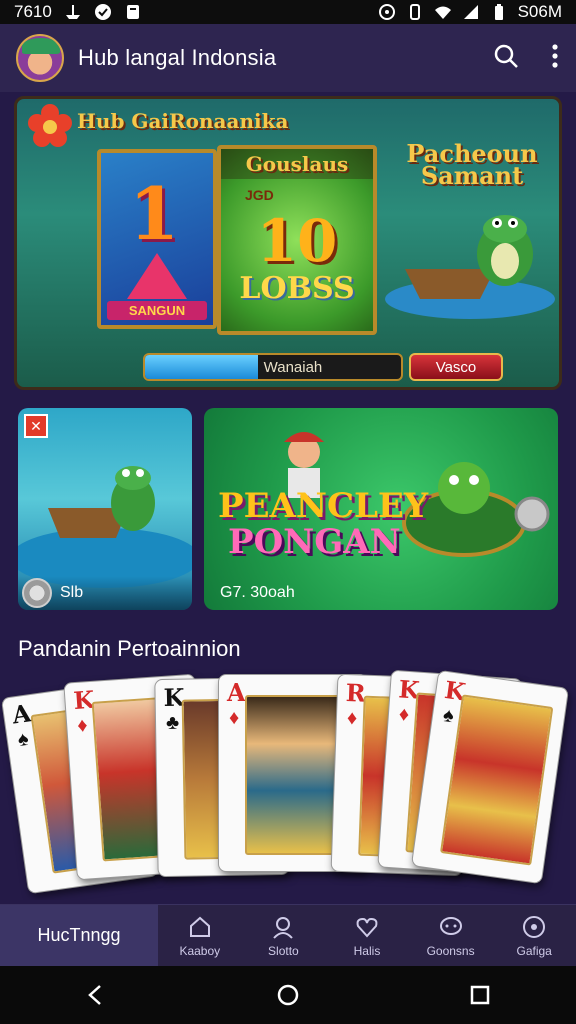 This screenshot has height=1024, width=576. What do you see at coordinates (105, 527) in the screenshot?
I see `frog-river-illustration` at bounding box center [105, 527].